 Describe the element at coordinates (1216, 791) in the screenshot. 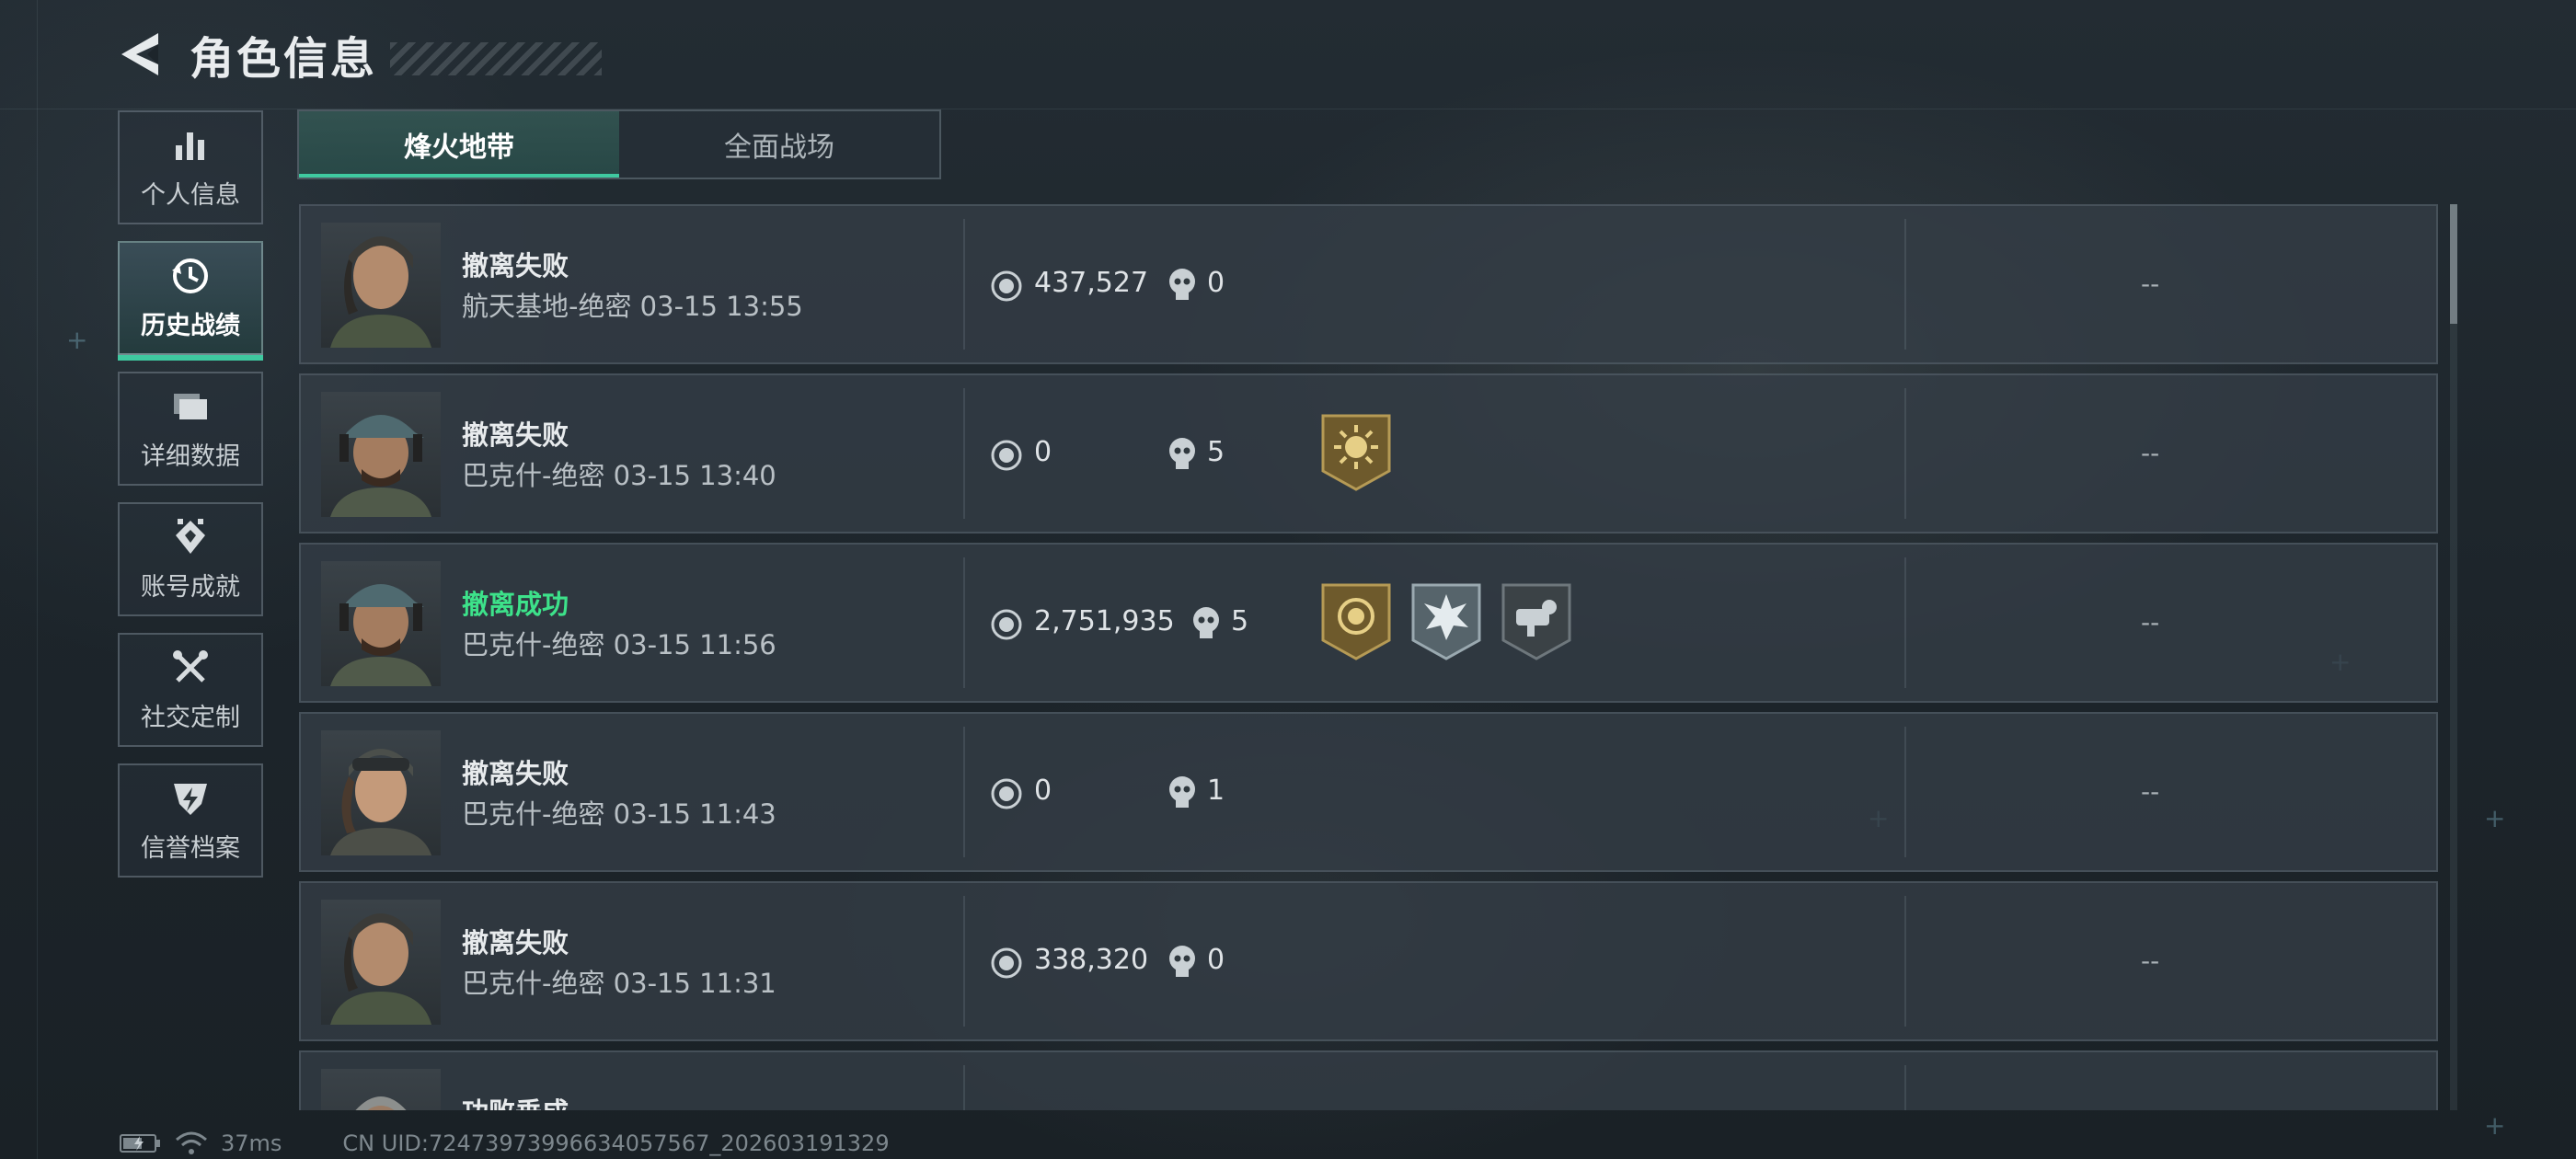

I see `kill-count: 1` at that location.